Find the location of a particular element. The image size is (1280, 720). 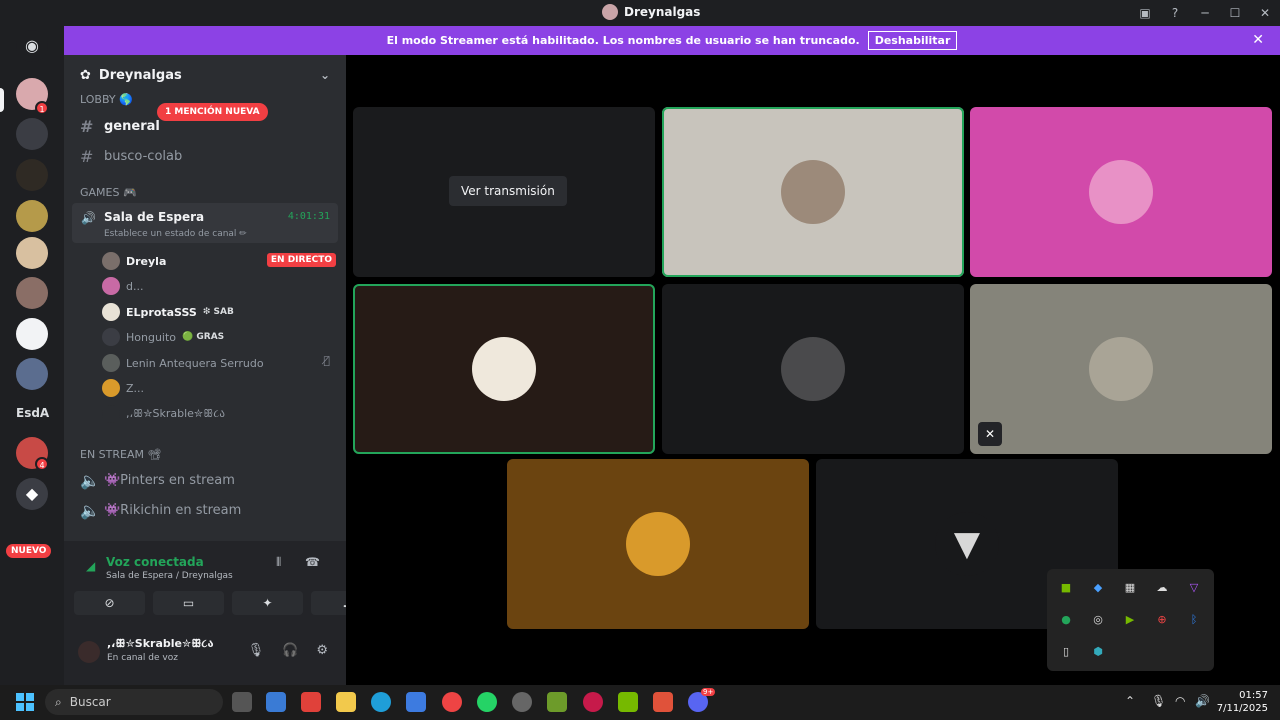

server-gold is located at coordinates (32, 216).